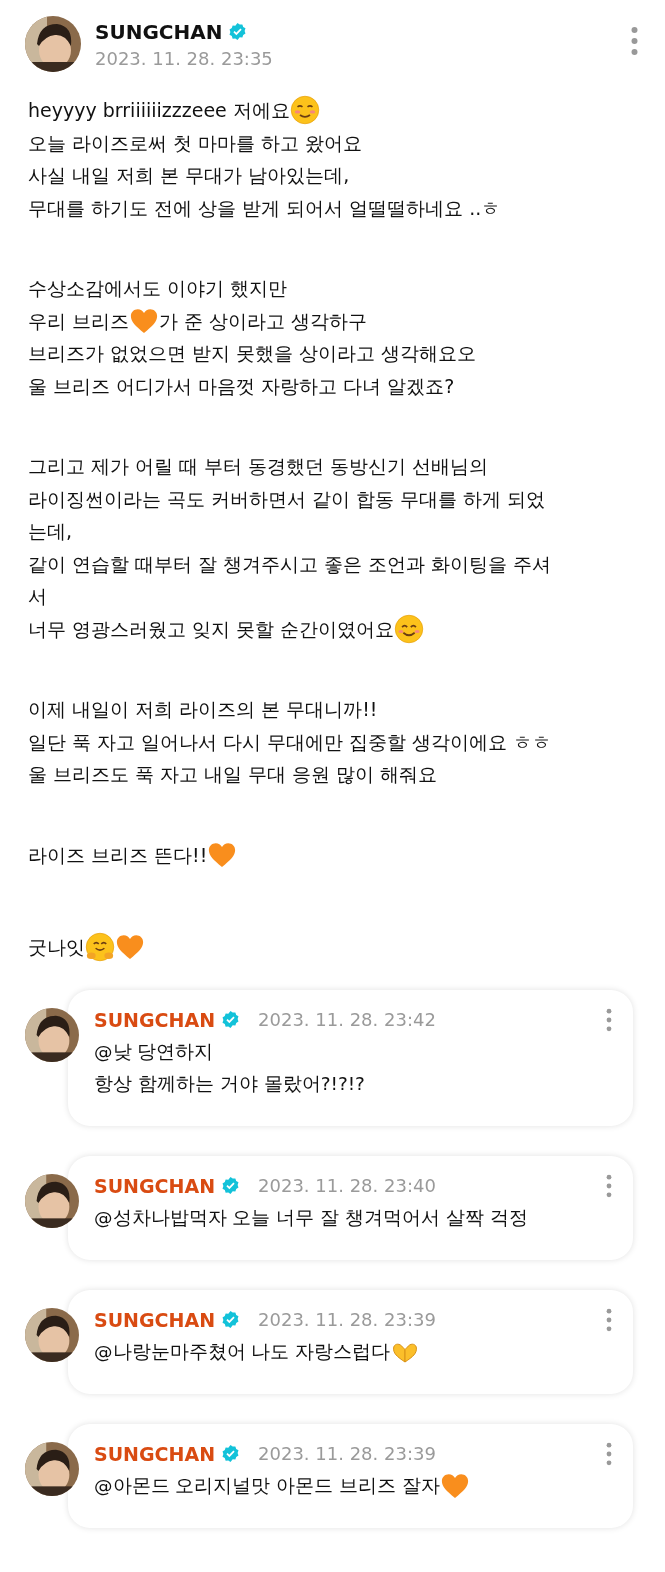  What do you see at coordinates (259, 466) in the screenshot?
I see `post-text: 그리고 제가 어릴 때 부터 동경했던 동방신기 선배님의` at bounding box center [259, 466].